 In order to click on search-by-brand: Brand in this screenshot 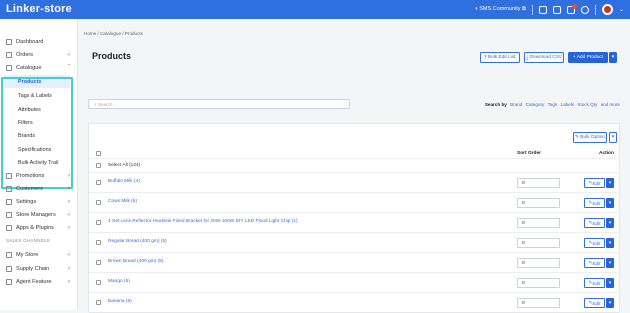, I will do `click(516, 104)`.